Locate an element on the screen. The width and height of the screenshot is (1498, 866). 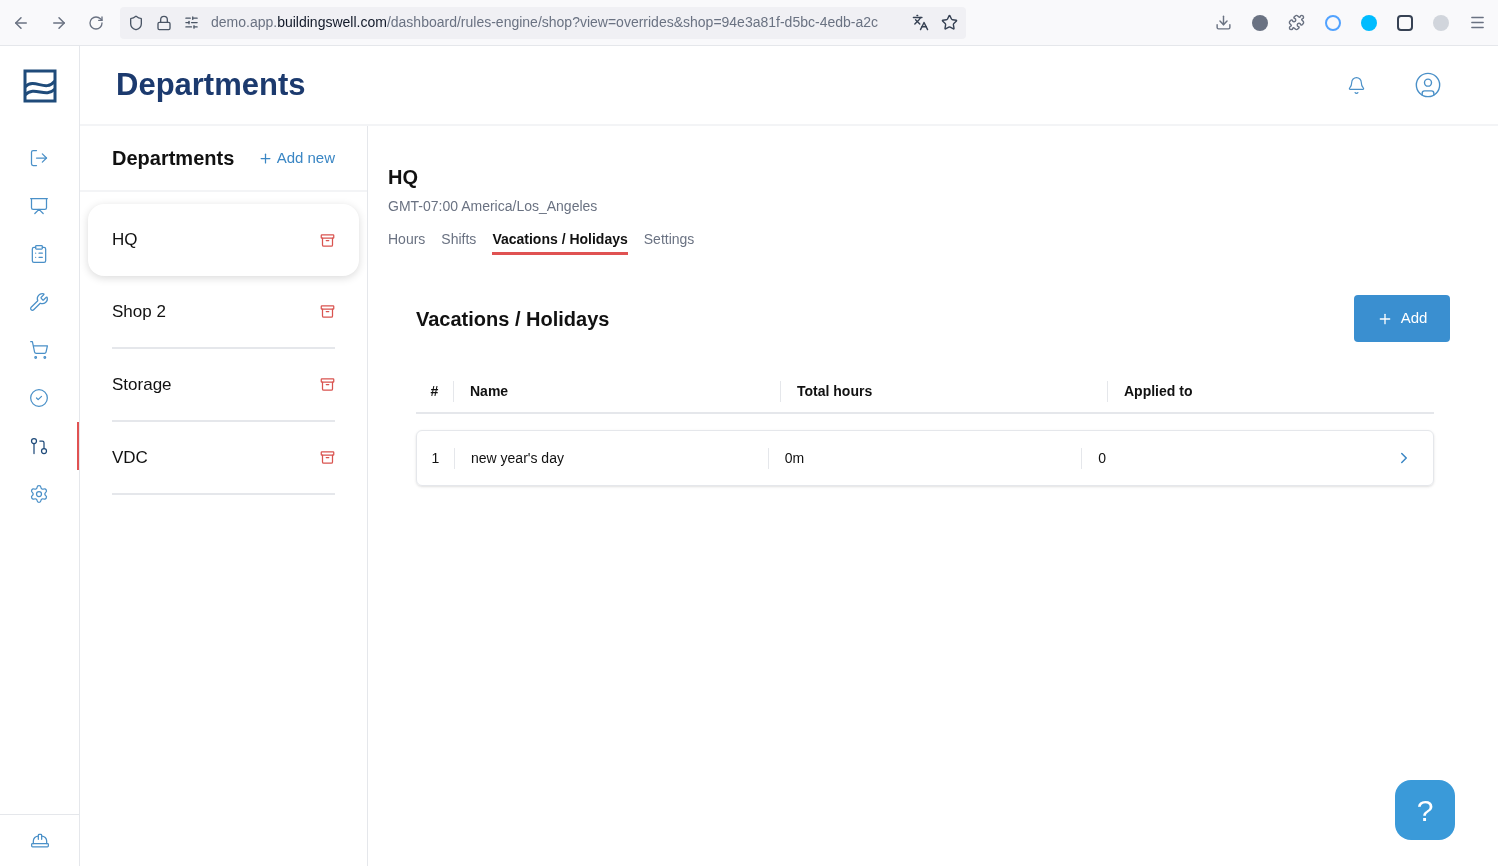
puzzle-icon is located at coordinates (1296, 22).